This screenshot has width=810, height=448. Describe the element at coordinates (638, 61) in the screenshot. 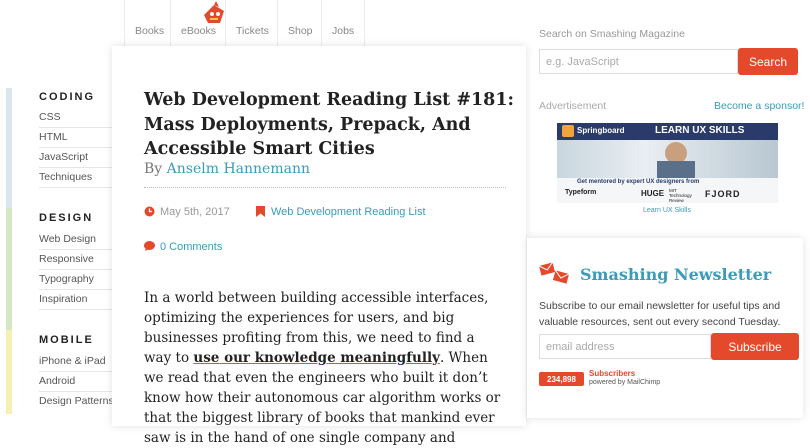

I see `search-input: e.g. JavaScript` at that location.